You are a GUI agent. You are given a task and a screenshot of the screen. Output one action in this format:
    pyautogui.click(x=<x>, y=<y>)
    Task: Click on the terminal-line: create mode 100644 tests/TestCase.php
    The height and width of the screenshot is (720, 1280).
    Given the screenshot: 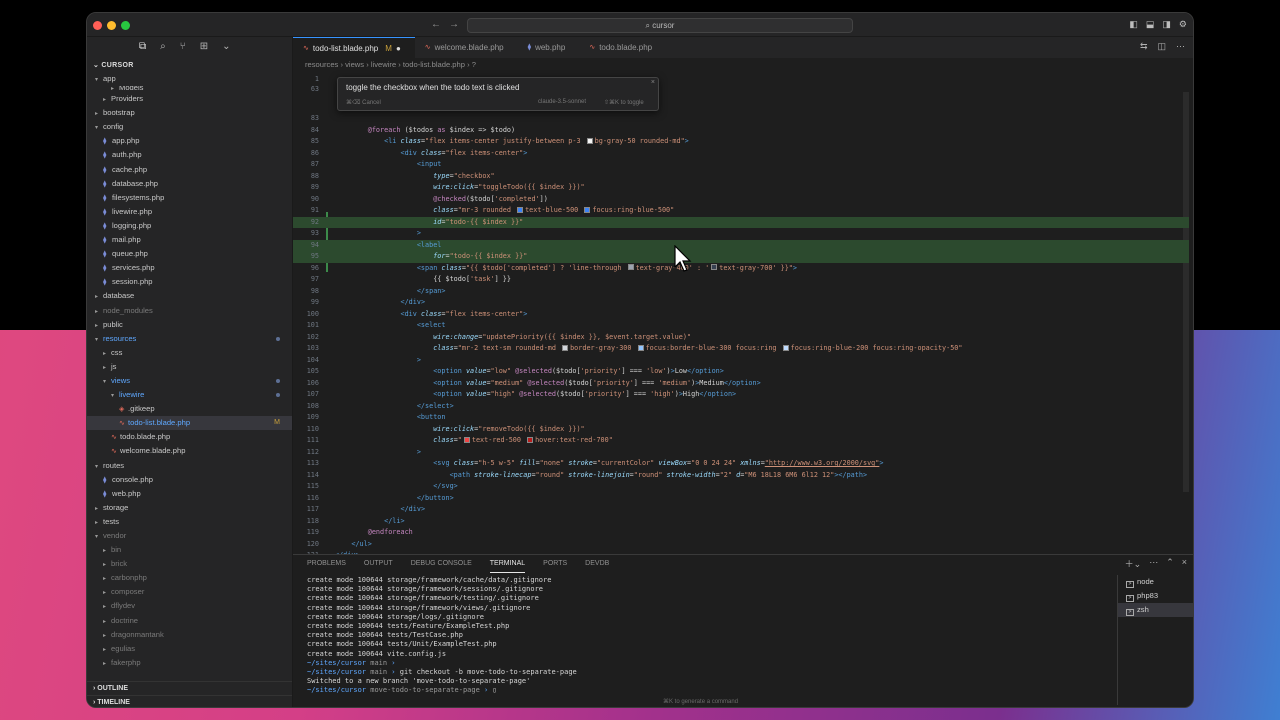 What is the action you would take?
    pyautogui.click(x=707, y=635)
    